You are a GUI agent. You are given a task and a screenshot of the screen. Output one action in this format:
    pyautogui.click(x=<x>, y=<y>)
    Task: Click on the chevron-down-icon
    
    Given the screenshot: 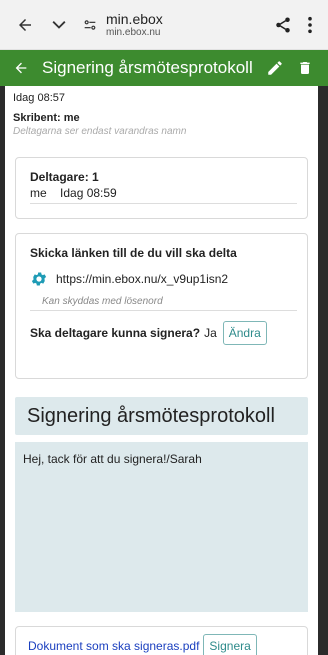 What is the action you would take?
    pyautogui.click(x=59, y=24)
    